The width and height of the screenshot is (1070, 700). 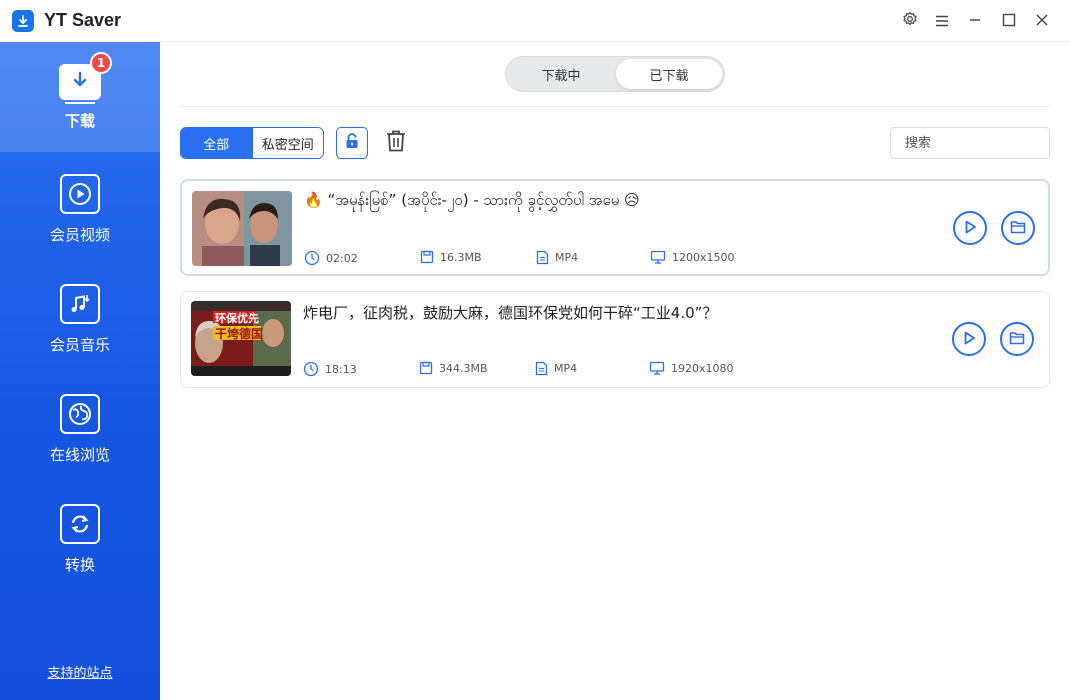 I want to click on sidebar-item-member-music: 会员音乐, so click(x=80, y=317).